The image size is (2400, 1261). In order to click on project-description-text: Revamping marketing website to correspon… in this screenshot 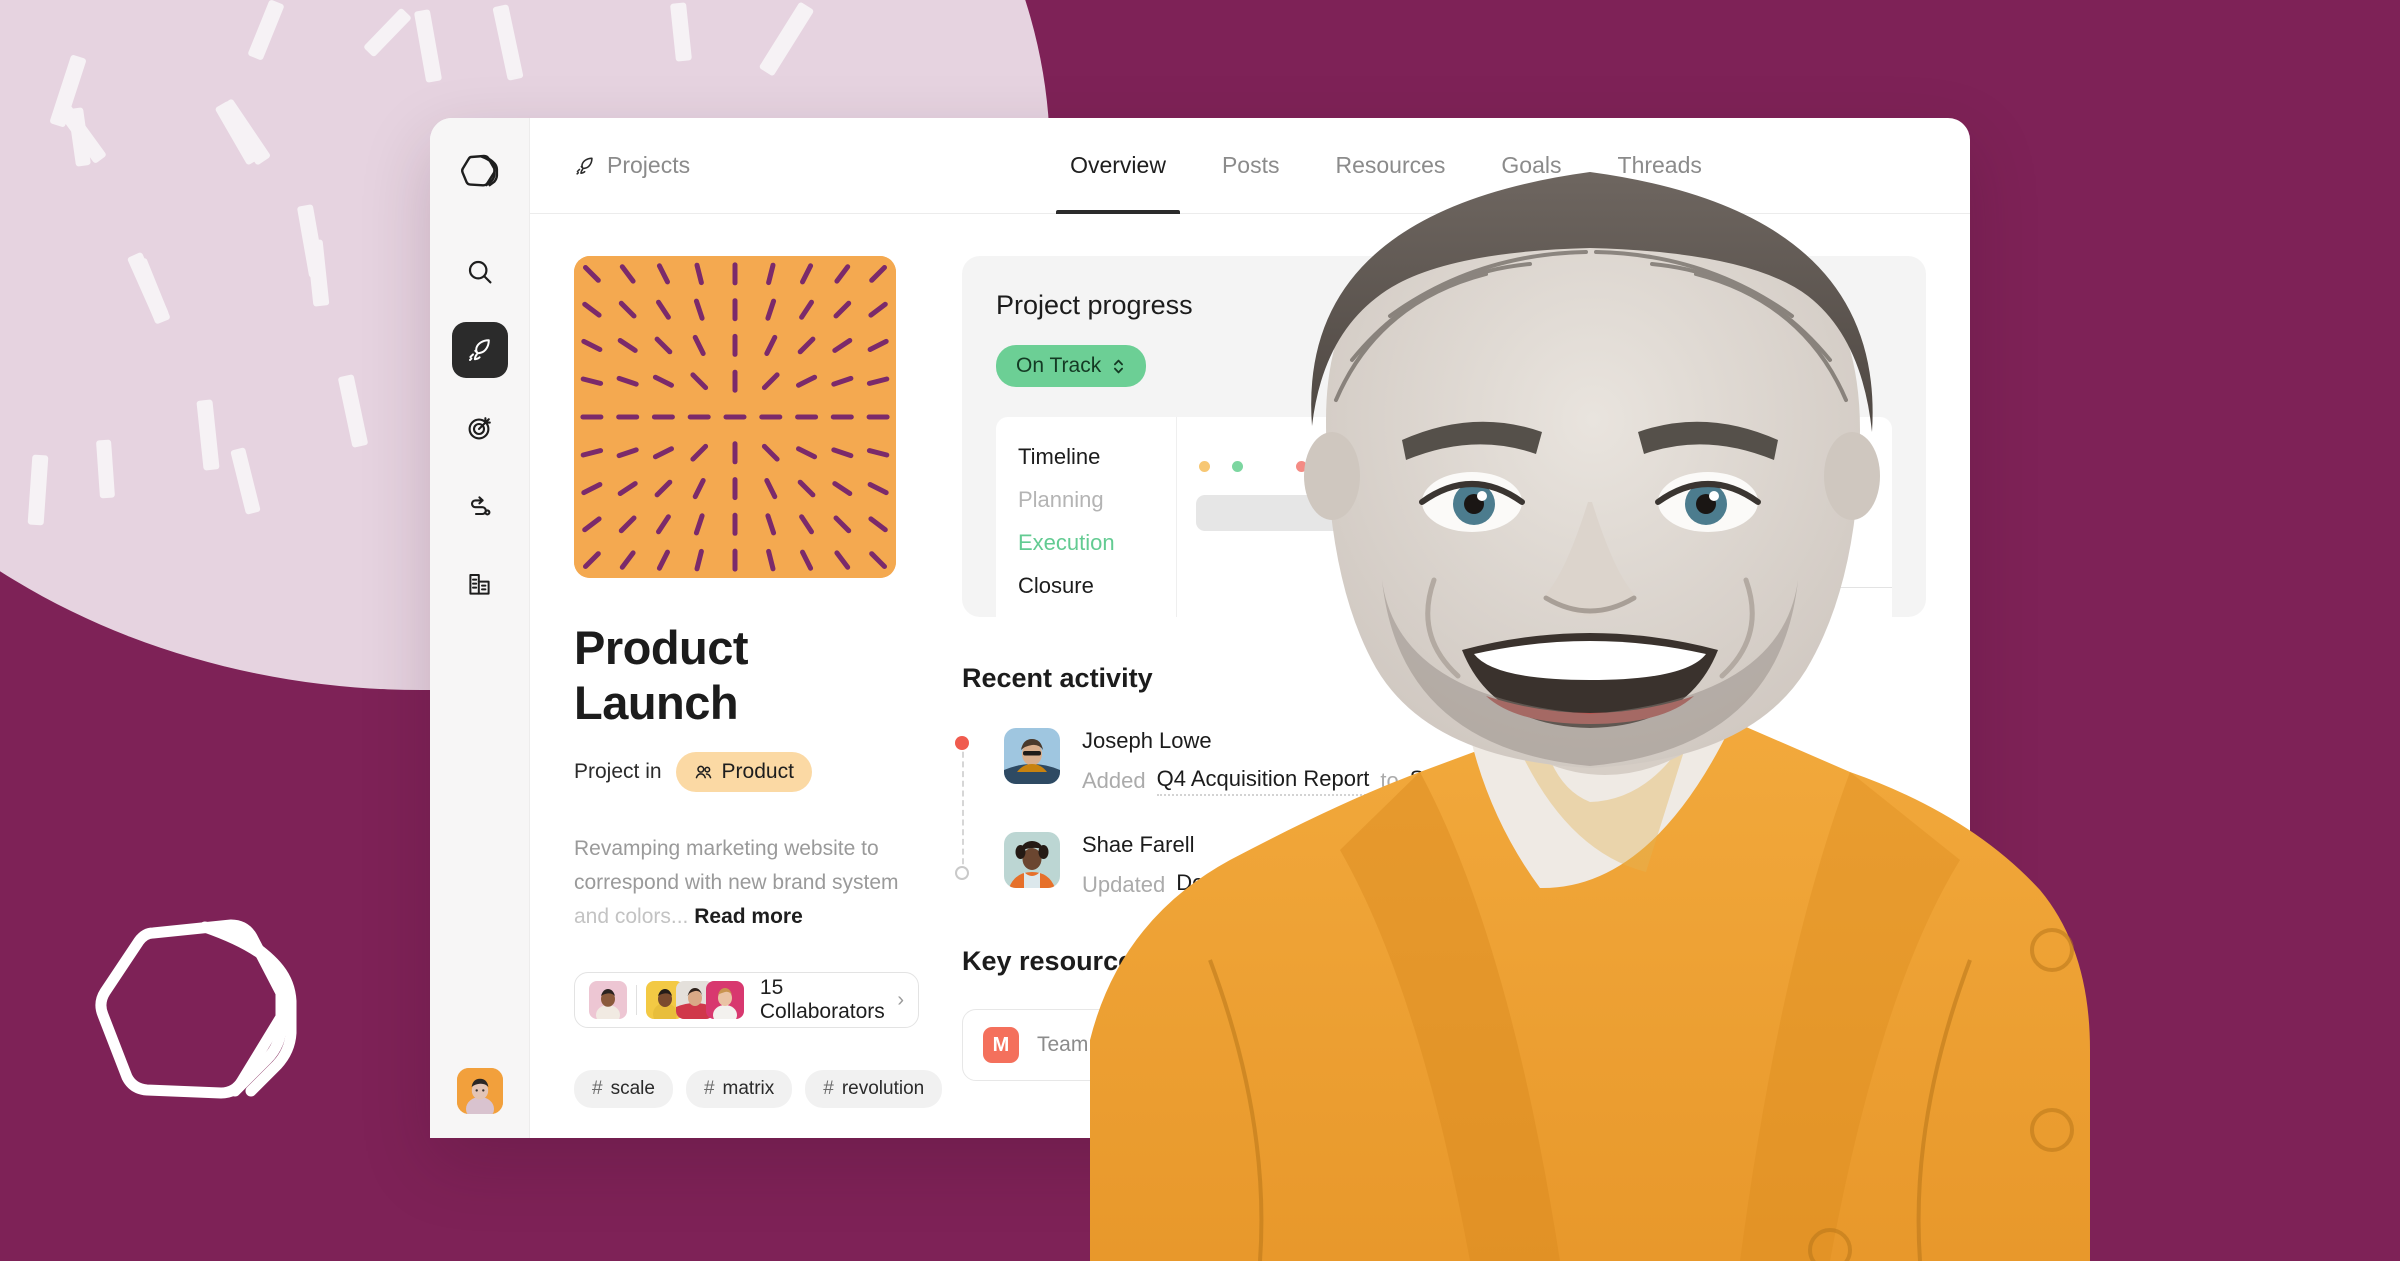, I will do `click(736, 866)`.